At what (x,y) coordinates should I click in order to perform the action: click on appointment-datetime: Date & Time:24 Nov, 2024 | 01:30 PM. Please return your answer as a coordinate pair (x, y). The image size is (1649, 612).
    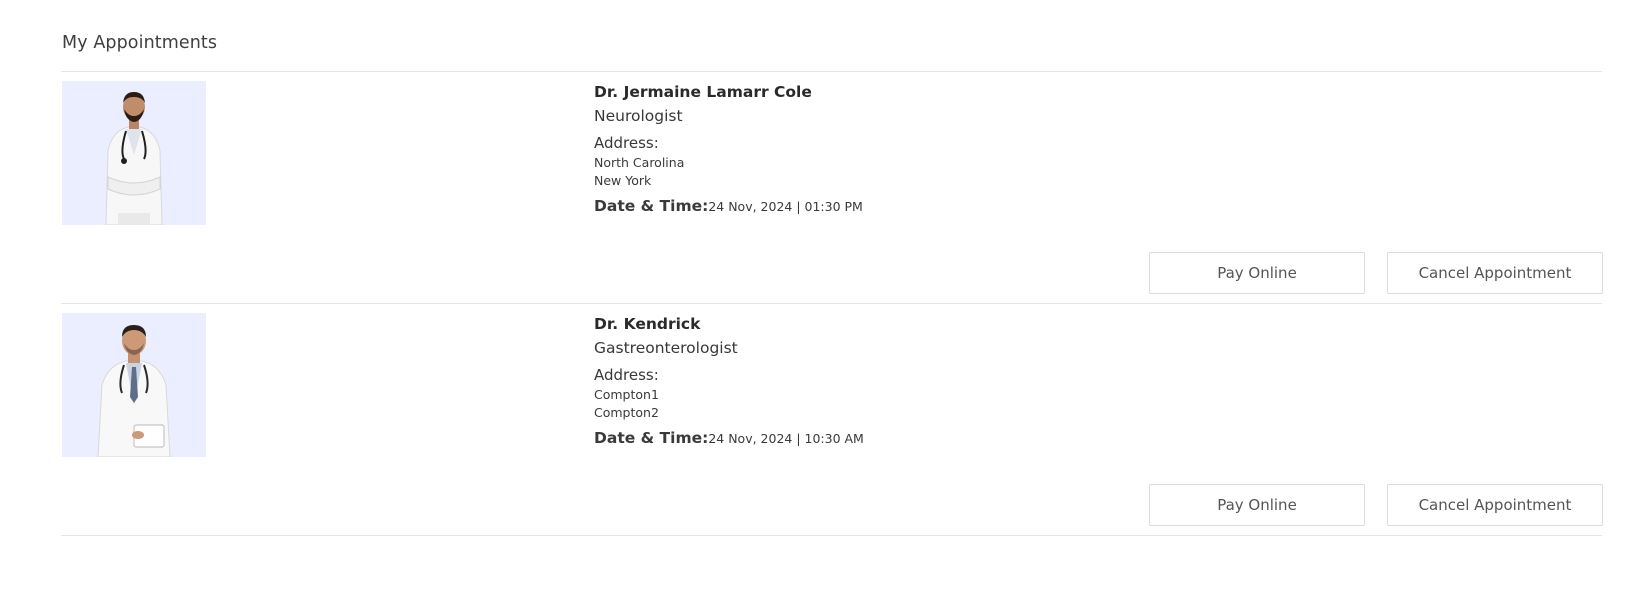
    Looking at the image, I should click on (728, 205).